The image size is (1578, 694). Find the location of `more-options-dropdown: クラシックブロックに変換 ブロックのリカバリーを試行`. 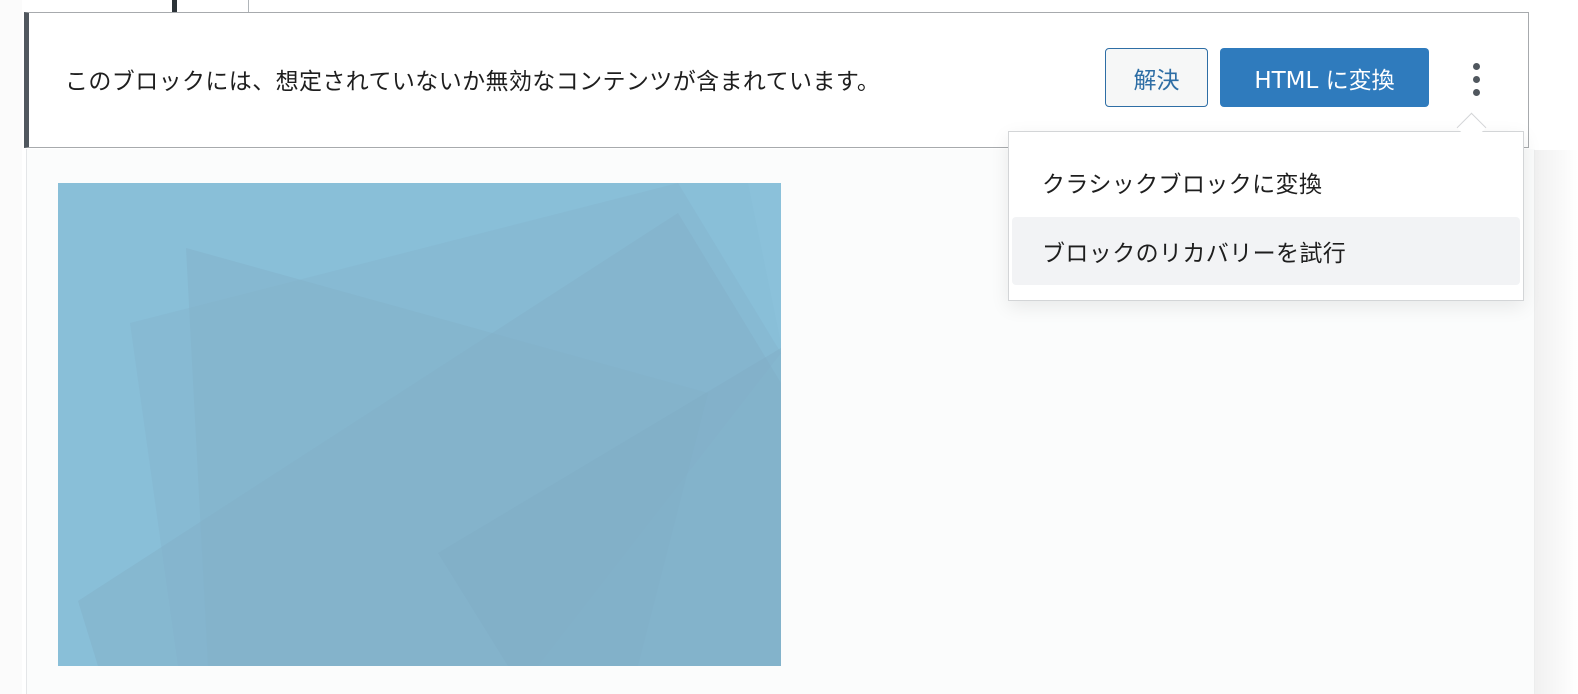

more-options-dropdown: クラシックブロックに変換 ブロックのリカバリーを試行 is located at coordinates (1266, 216).